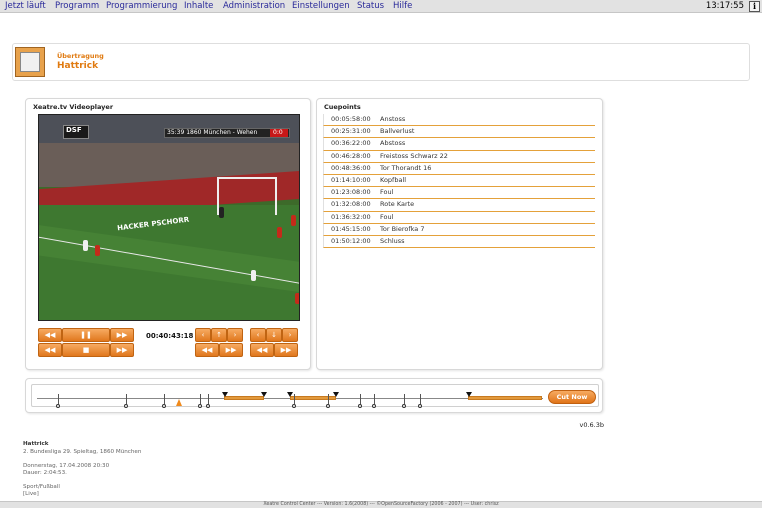 The width and height of the screenshot is (762, 508). What do you see at coordinates (31, 494) in the screenshot?
I see `info-line5: [Live]` at bounding box center [31, 494].